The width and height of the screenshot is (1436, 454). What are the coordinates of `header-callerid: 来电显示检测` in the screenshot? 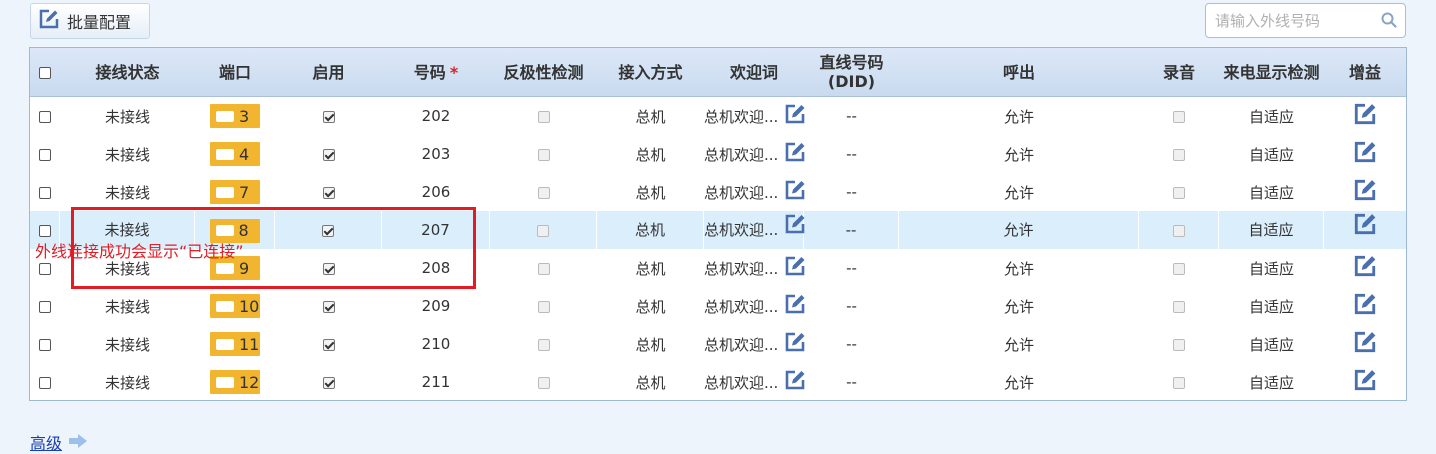 It's located at (1271, 72).